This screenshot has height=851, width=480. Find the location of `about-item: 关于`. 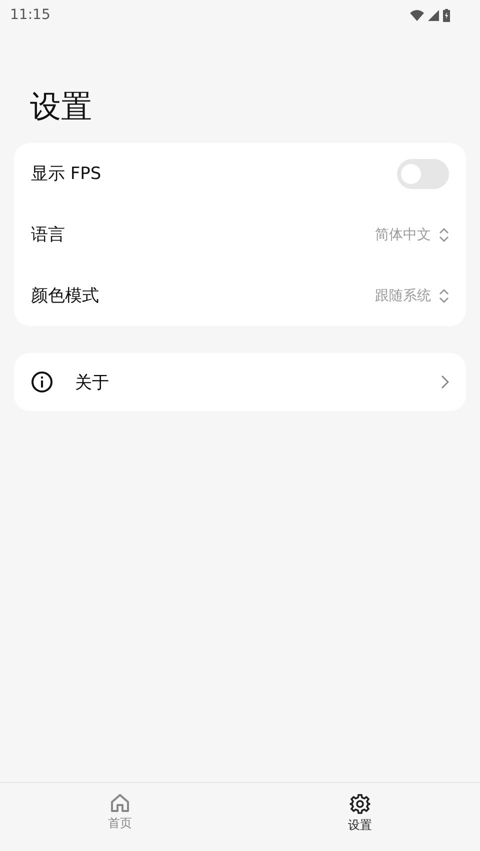

about-item: 关于 is located at coordinates (240, 382).